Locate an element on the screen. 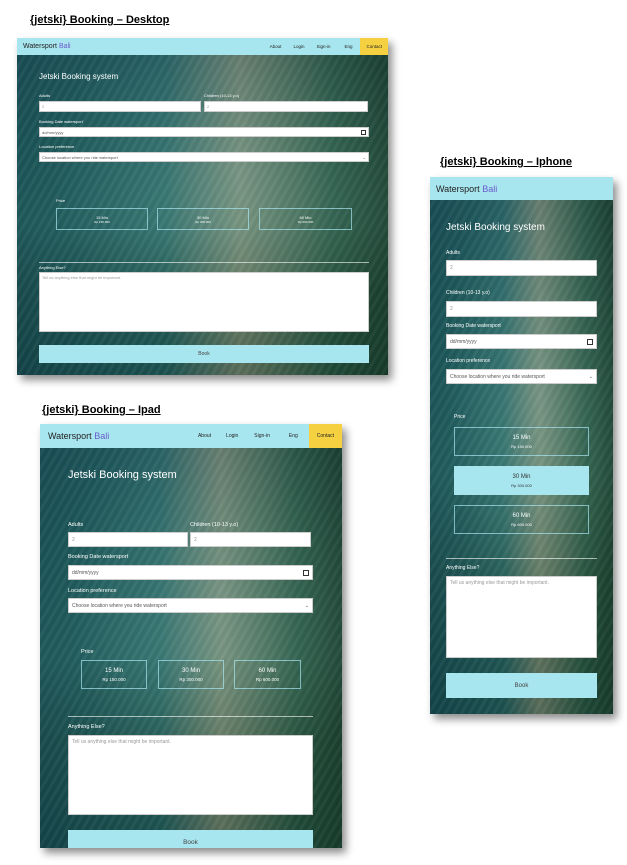 This screenshot has width=627, height=865. iphone-nav: Watersport Bali is located at coordinates (521, 188).